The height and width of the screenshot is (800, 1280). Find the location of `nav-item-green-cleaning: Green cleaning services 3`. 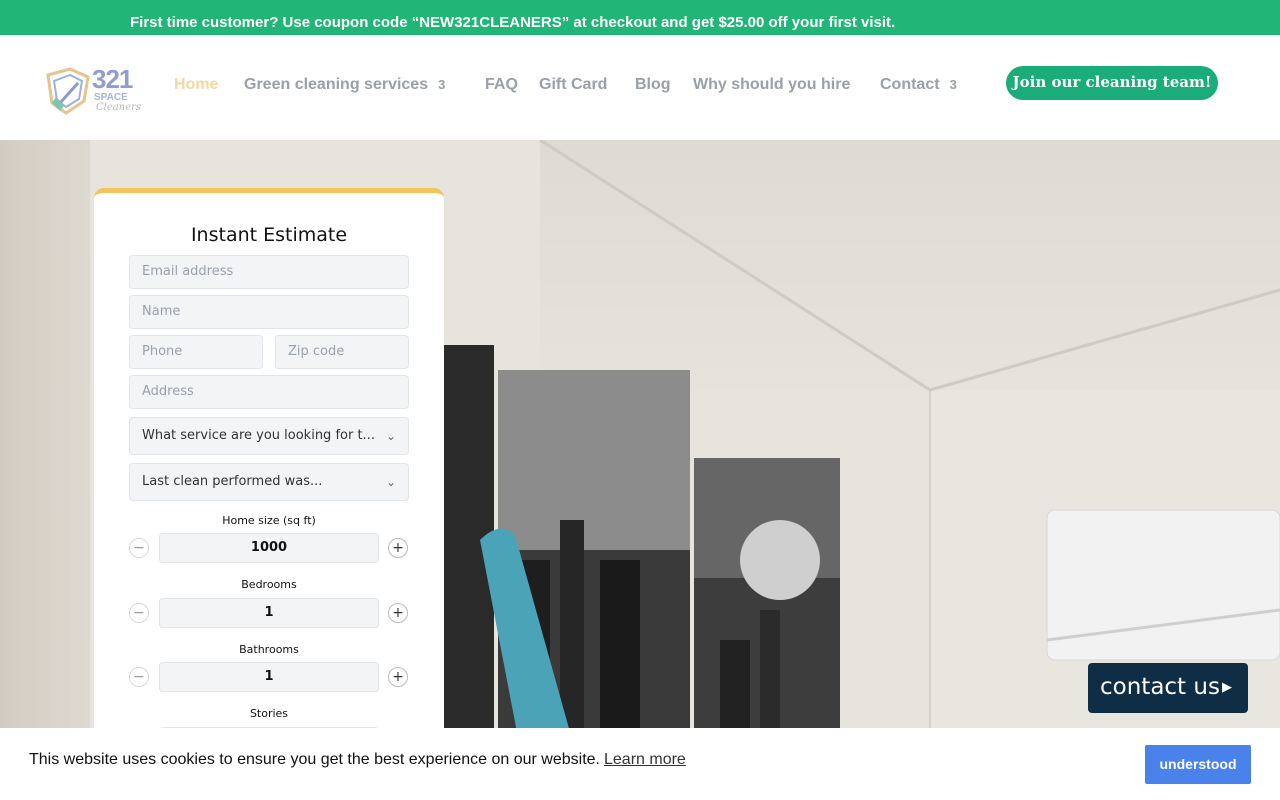

nav-item-green-cleaning: Green cleaning services 3 is located at coordinates (344, 85).